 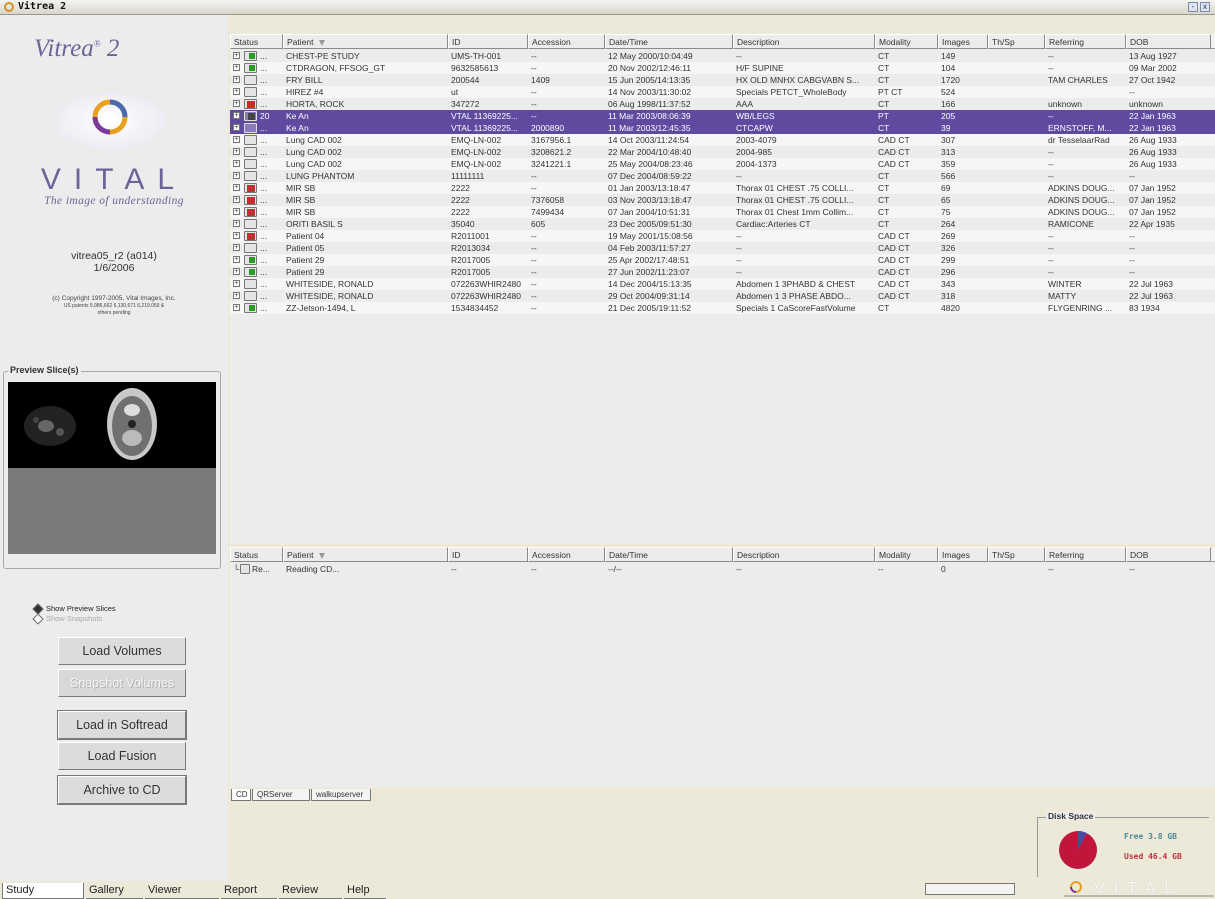 I want to click on tab-help: Help, so click(x=365, y=891).